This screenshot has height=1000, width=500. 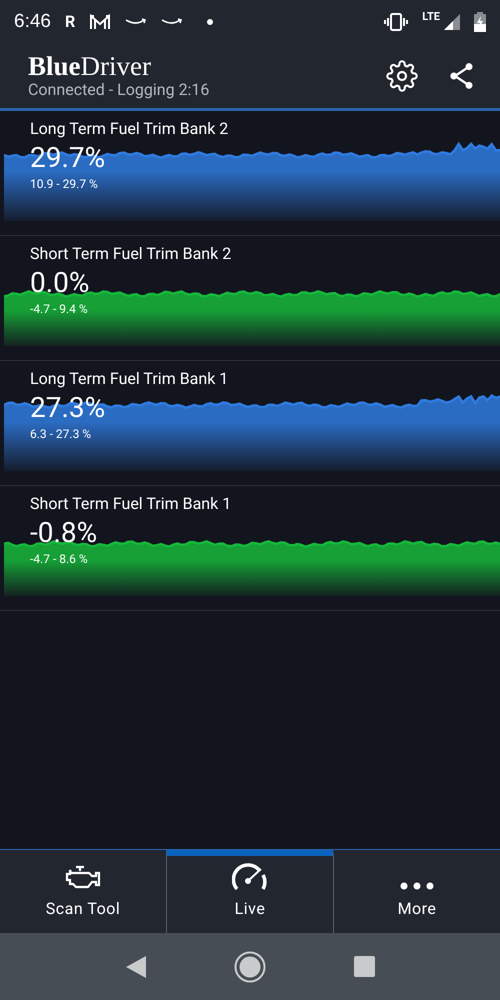 What do you see at coordinates (64, 184) in the screenshot?
I see `gauge-range: 10.9 - 29.7 %` at bounding box center [64, 184].